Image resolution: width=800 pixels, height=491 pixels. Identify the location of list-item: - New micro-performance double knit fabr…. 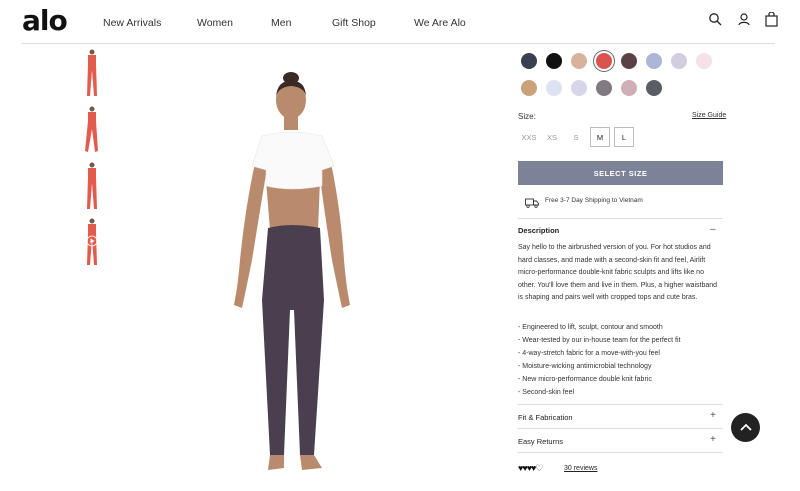
(585, 379).